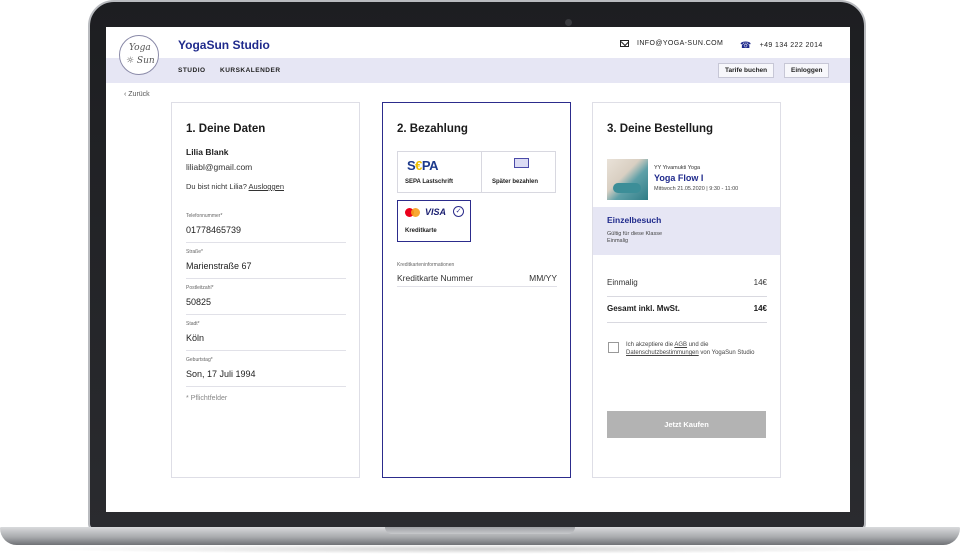  I want to click on street-field-label: Straße*, so click(194, 252).